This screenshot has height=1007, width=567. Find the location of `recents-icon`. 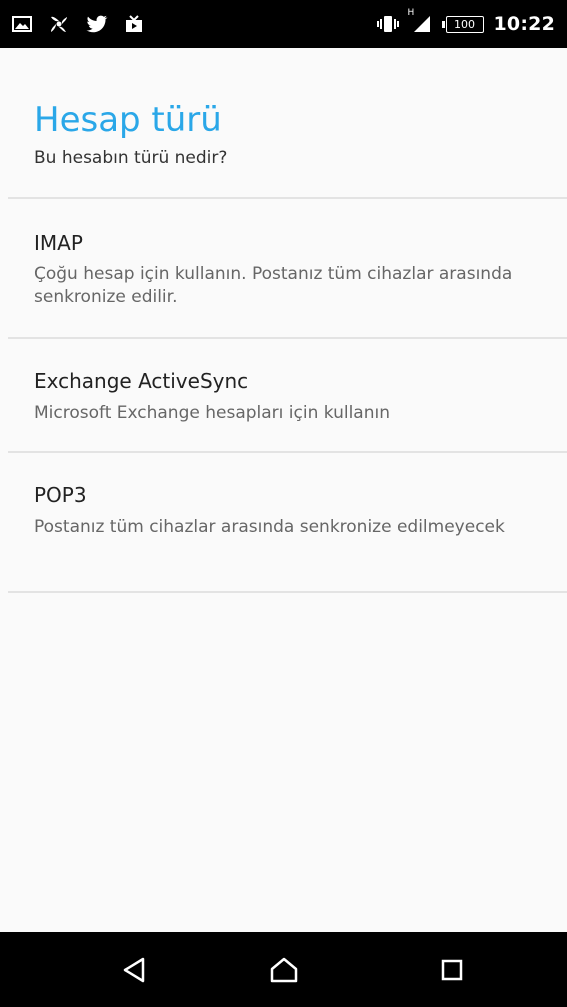

recents-icon is located at coordinates (452, 969).